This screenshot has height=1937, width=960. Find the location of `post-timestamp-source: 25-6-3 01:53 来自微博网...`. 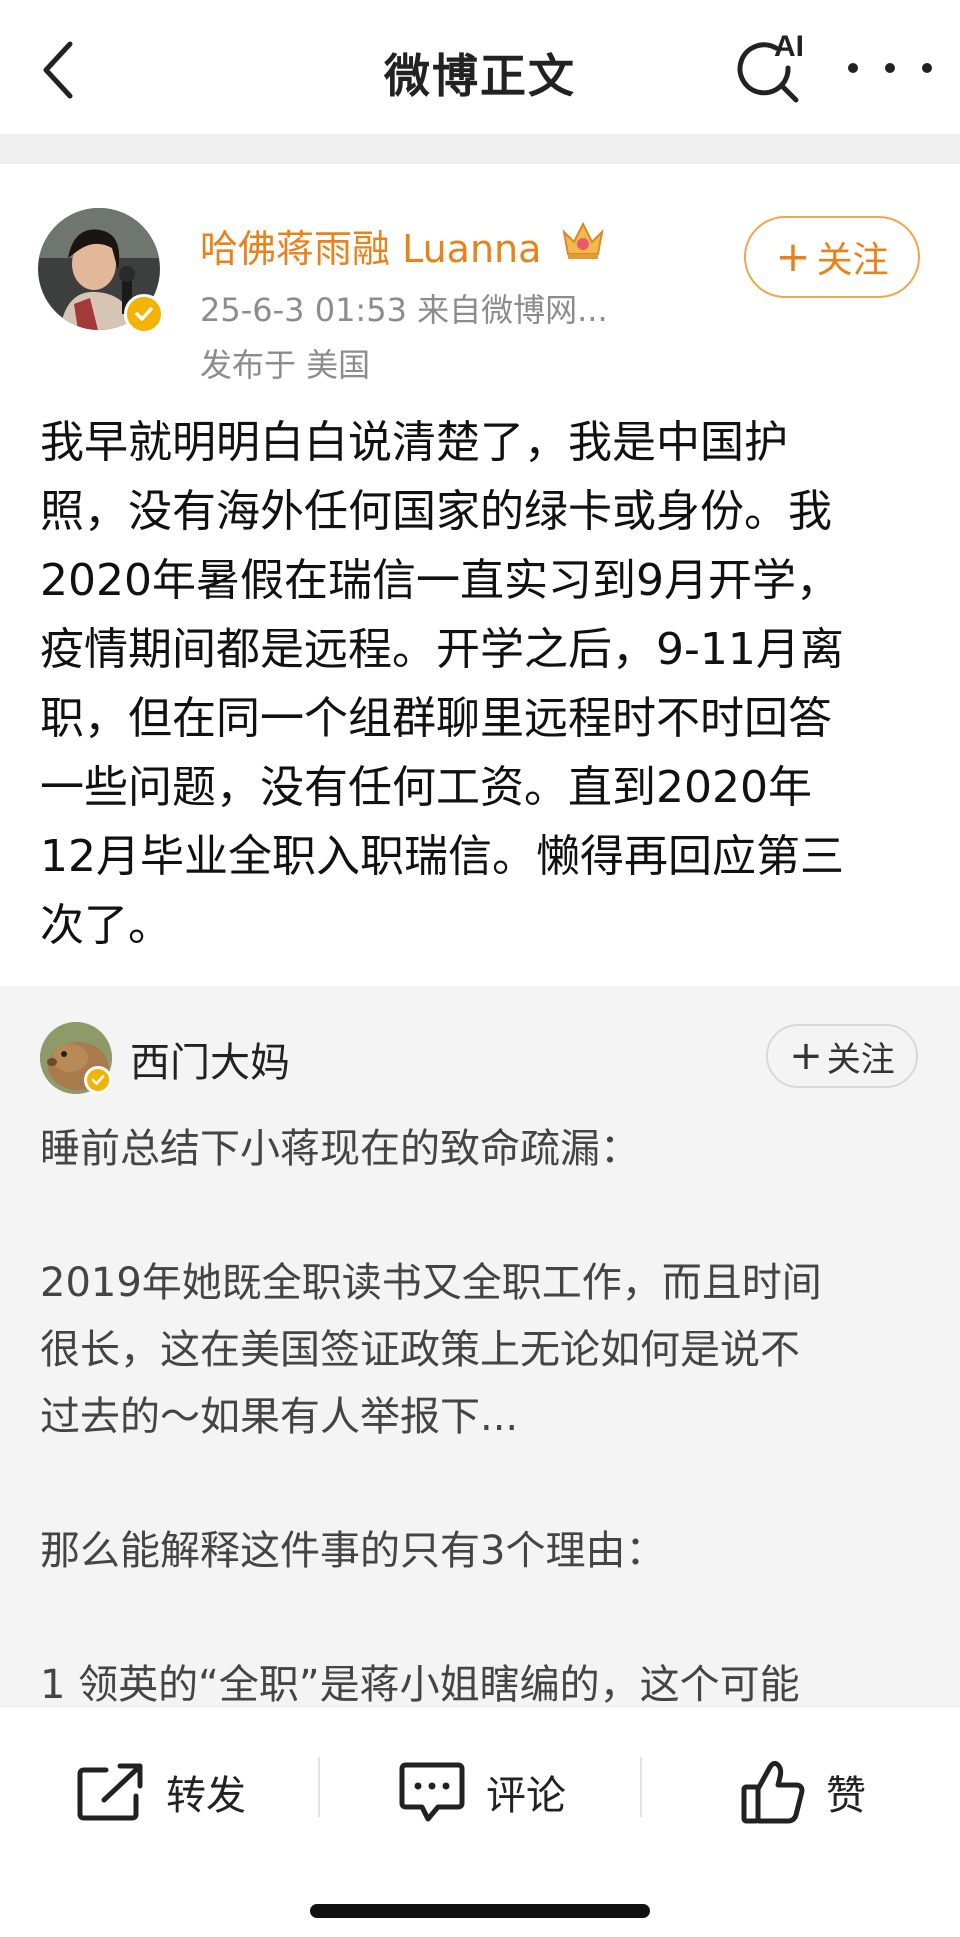

post-timestamp-source: 25-6-3 01:53 来自微博网... is located at coordinates (404, 310).